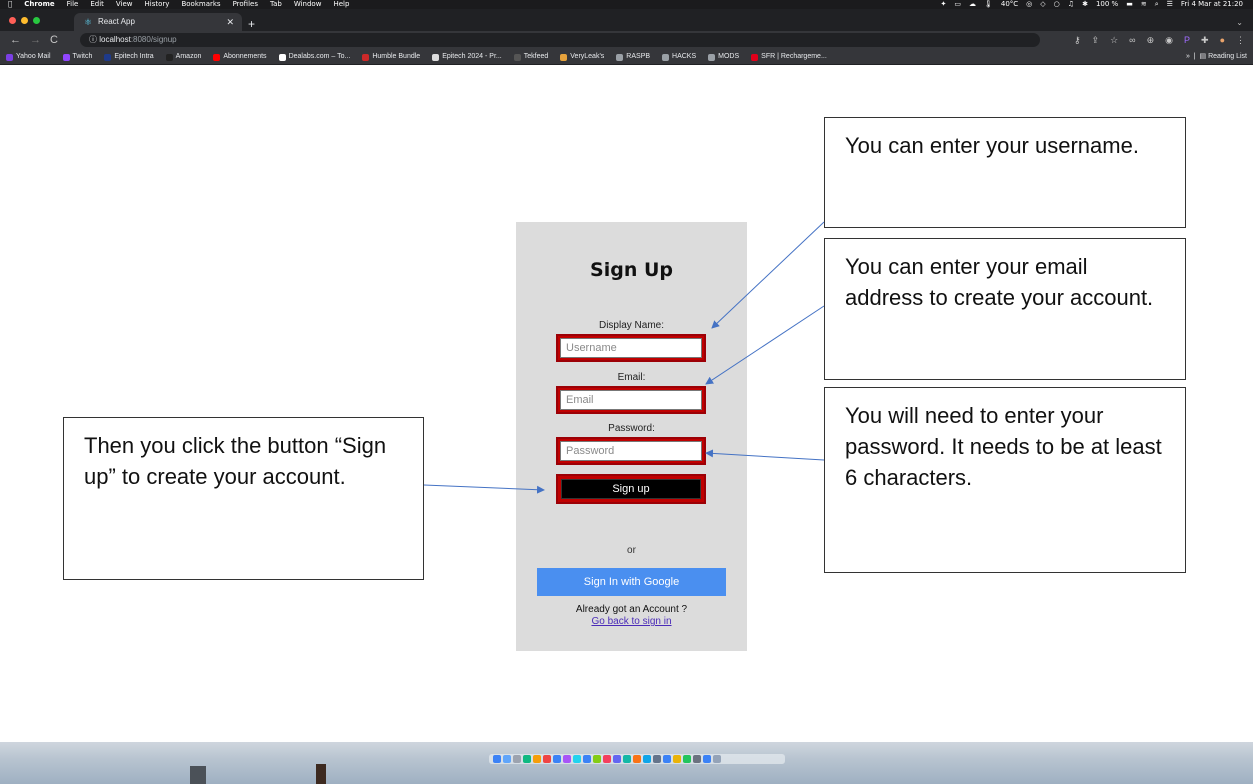 This screenshot has width=1253, height=784. I want to click on arrow-username, so click(768, 275).